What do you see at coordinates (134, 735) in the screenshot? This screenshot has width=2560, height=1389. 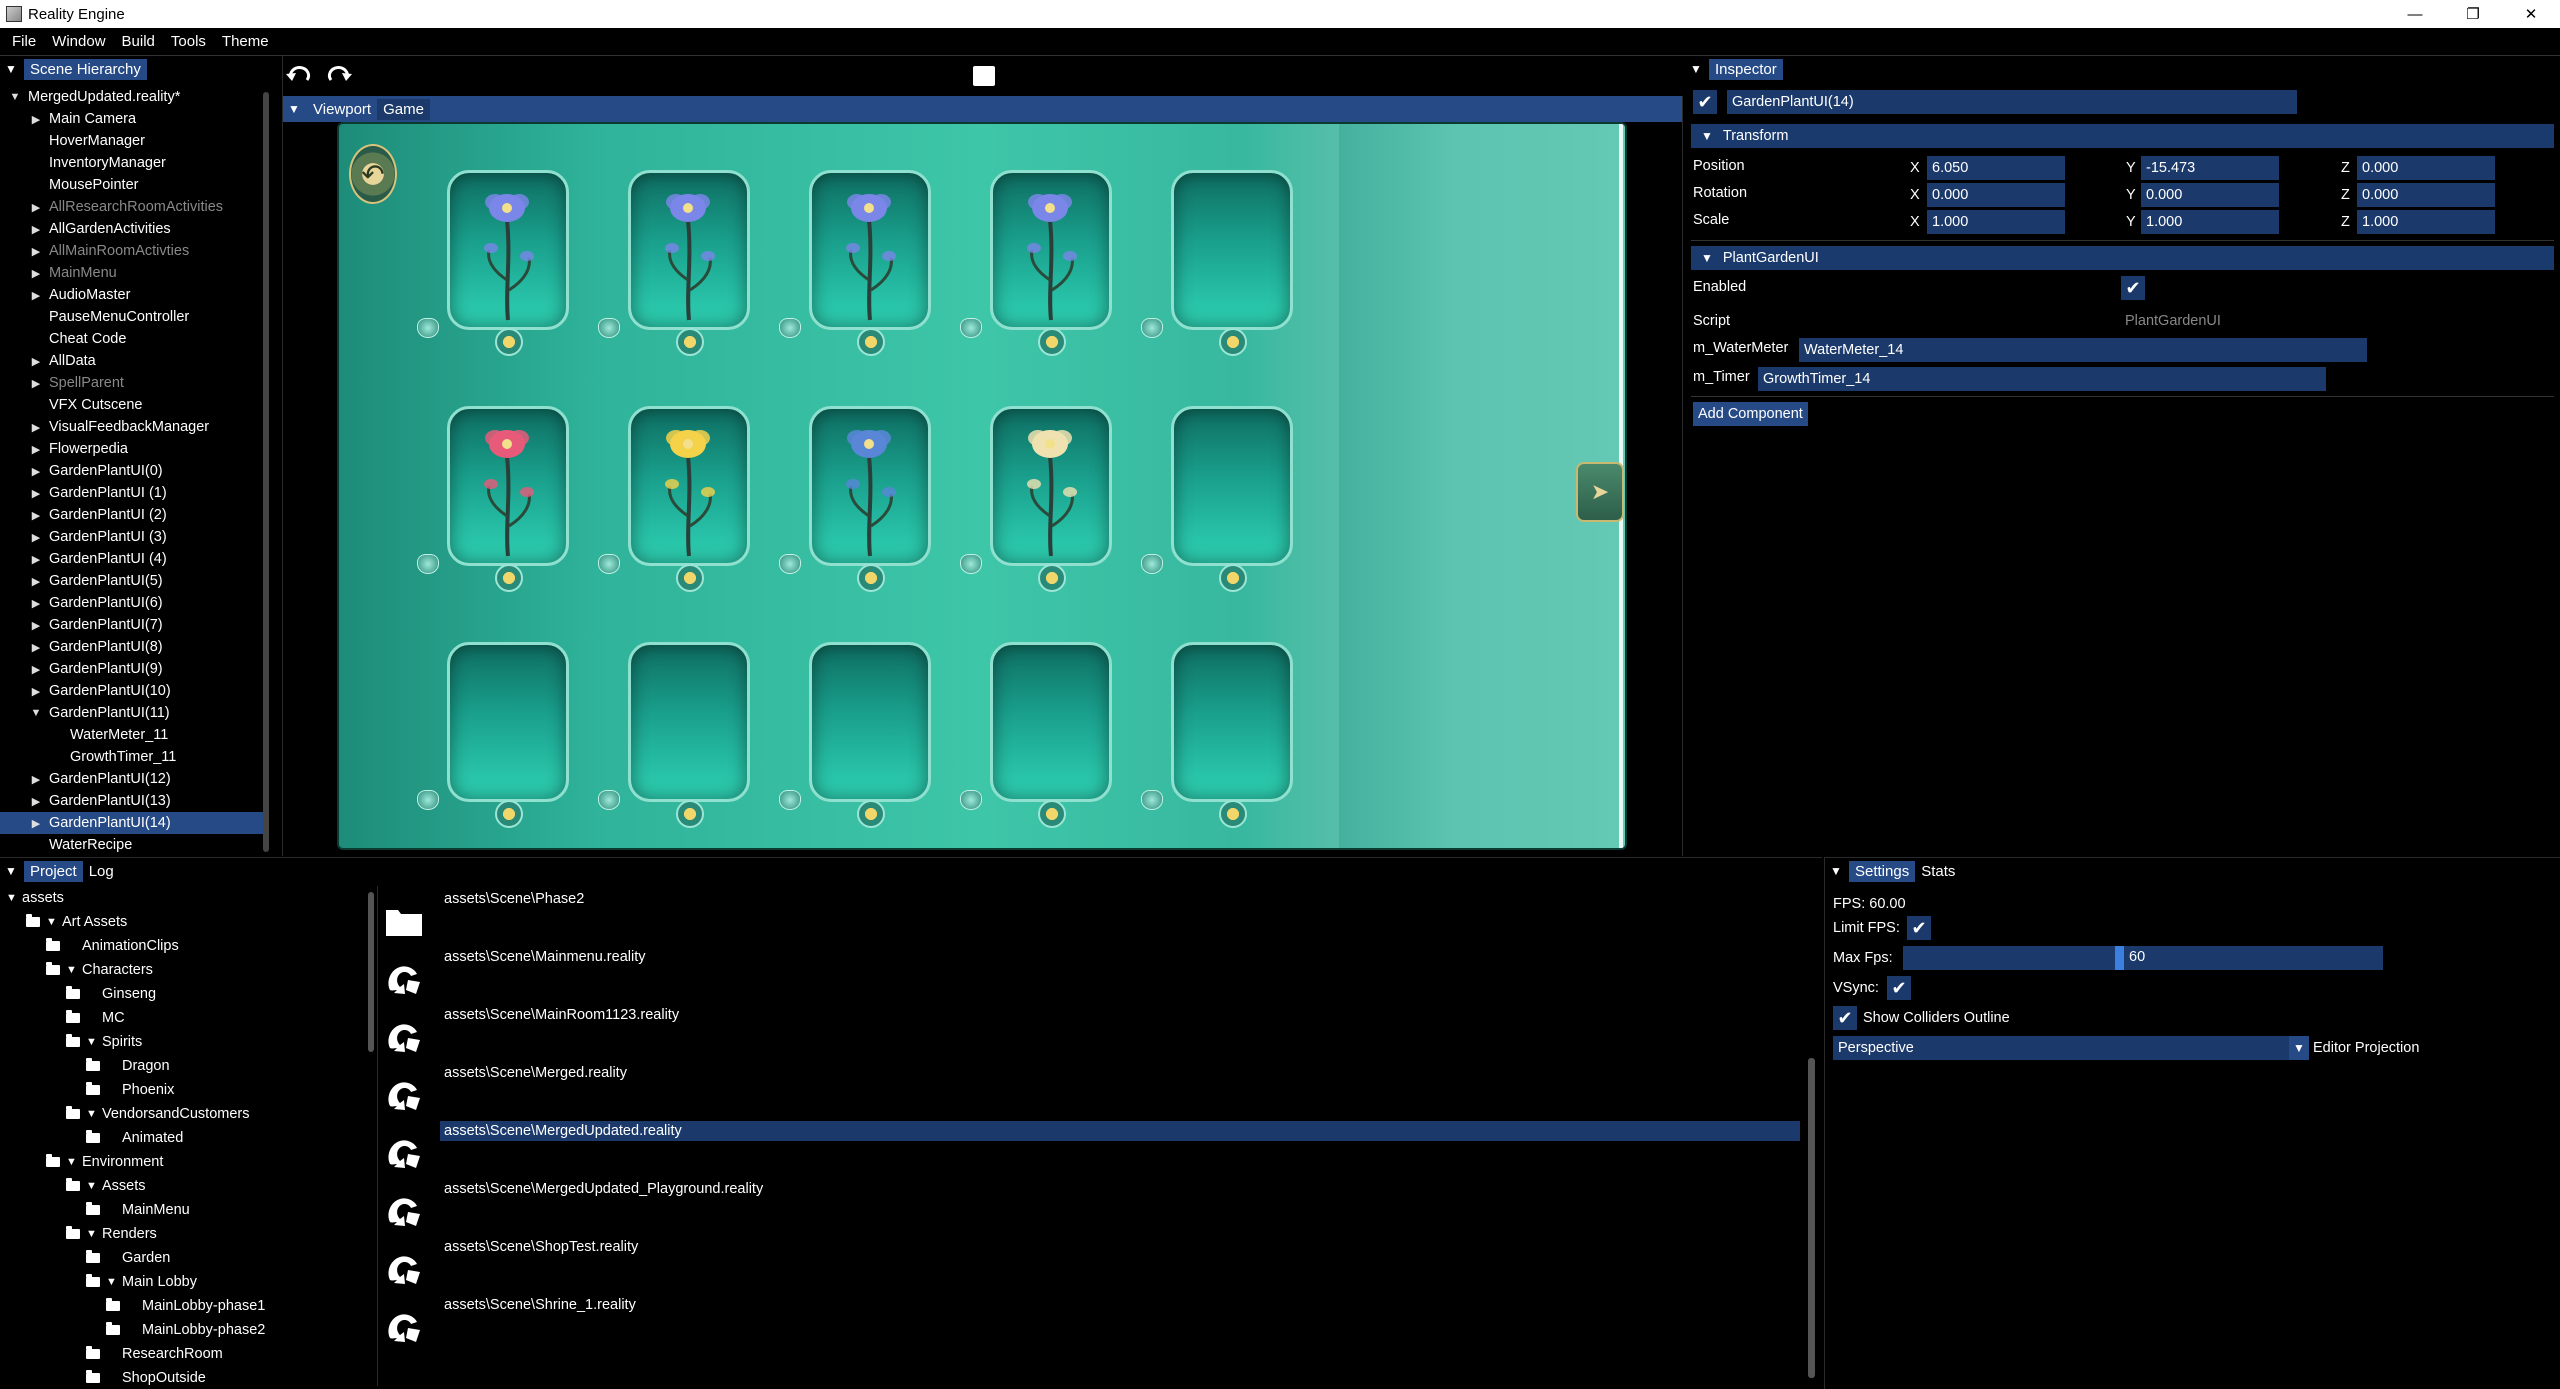 I see `hierarchy-item: WaterMeter_11` at bounding box center [134, 735].